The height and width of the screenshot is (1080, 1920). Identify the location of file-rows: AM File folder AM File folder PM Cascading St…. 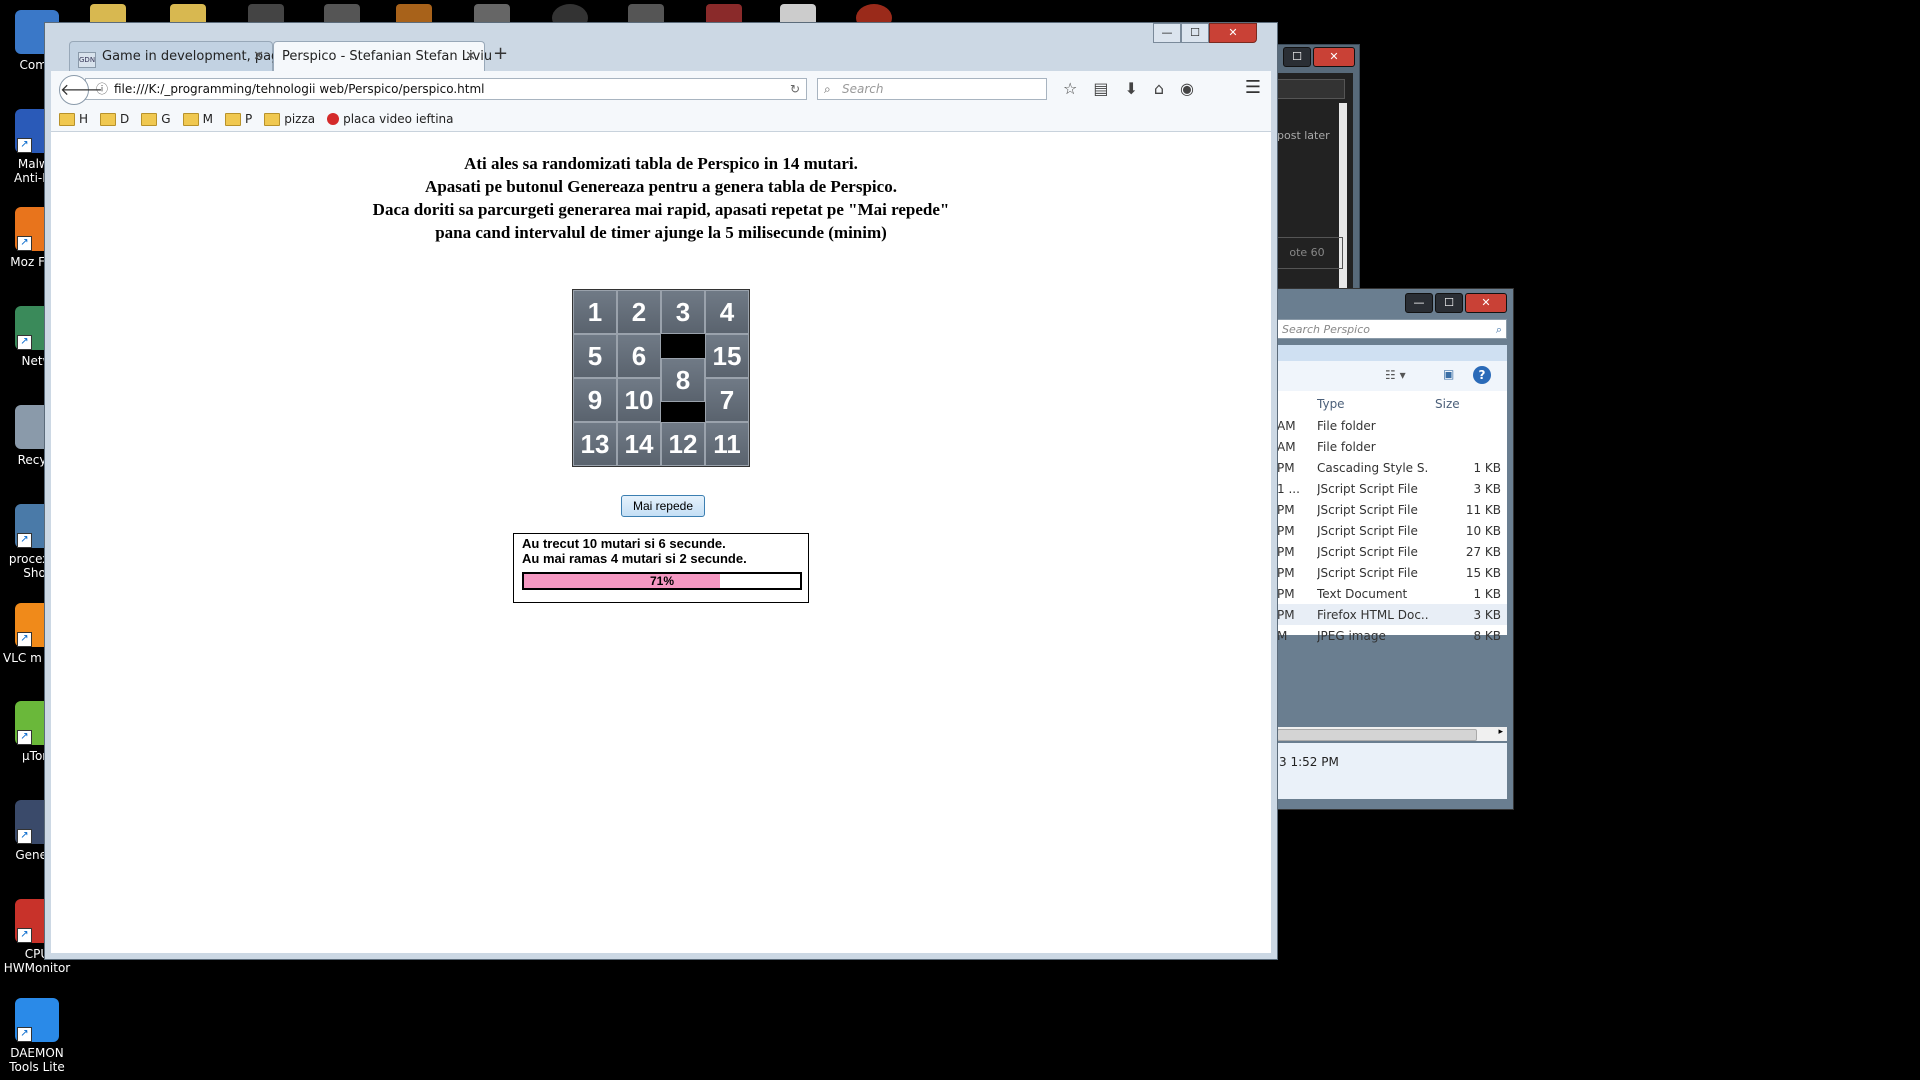
(1392, 530).